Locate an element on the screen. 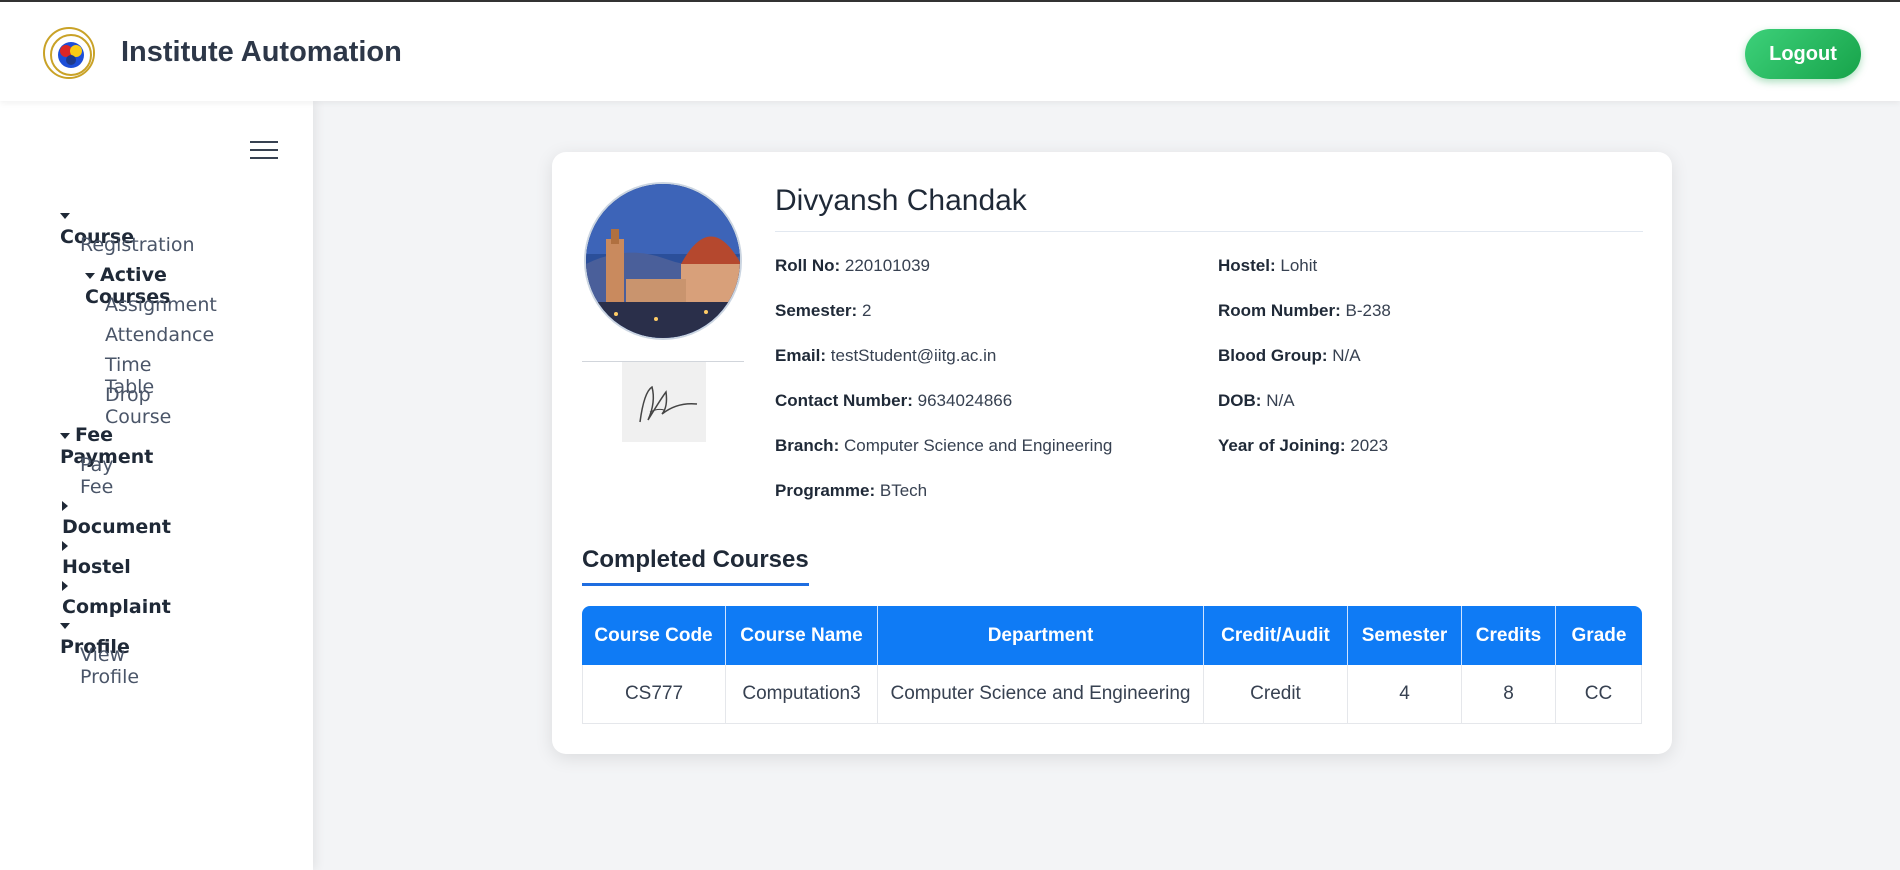  profile-photo is located at coordinates (663, 261).